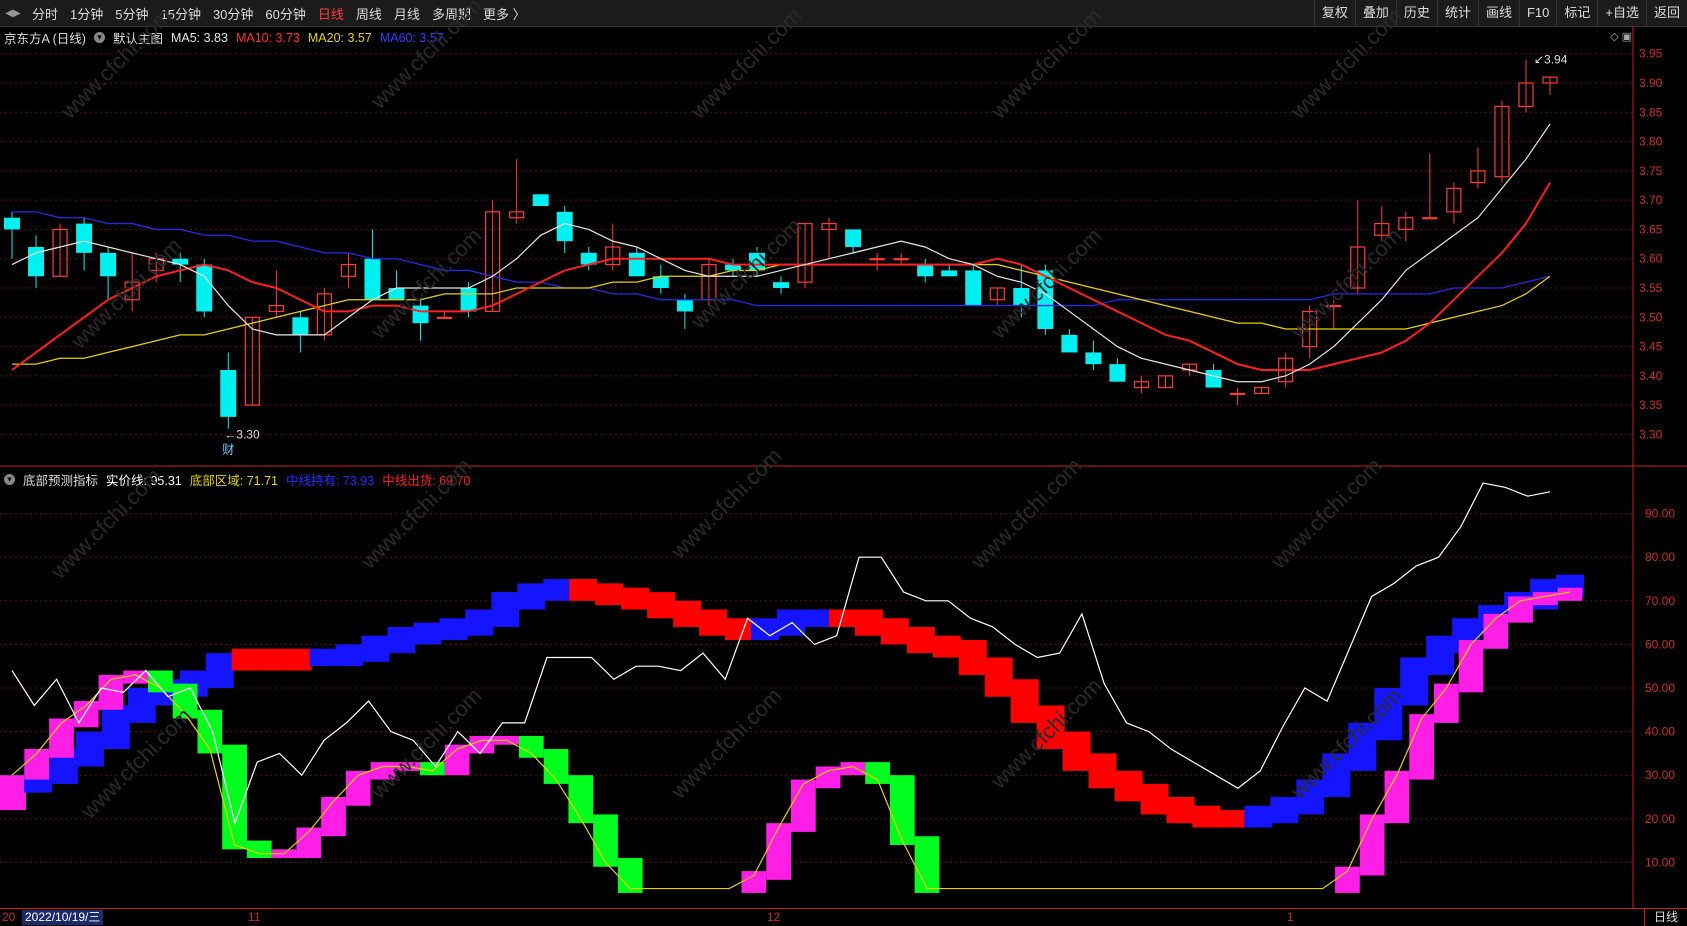 Image resolution: width=1687 pixels, height=926 pixels. I want to click on main-y-tick: 3.95, so click(1651, 54).